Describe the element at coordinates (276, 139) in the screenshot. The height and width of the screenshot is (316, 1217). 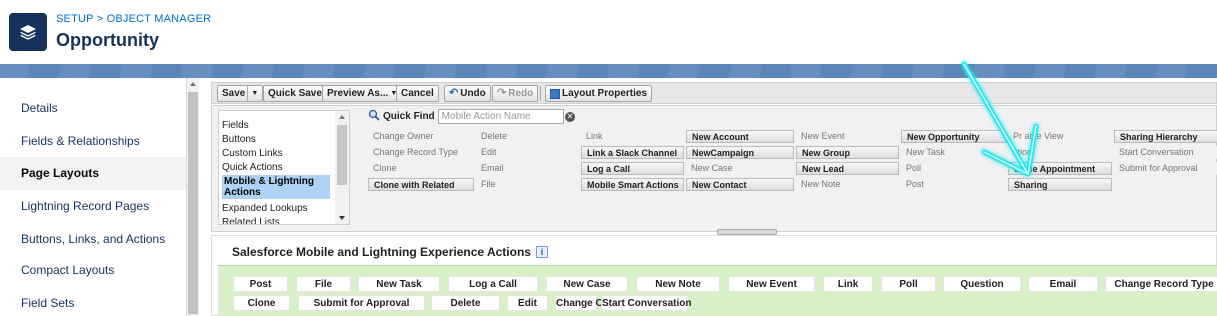
I see `category-buttons: Buttons` at that location.